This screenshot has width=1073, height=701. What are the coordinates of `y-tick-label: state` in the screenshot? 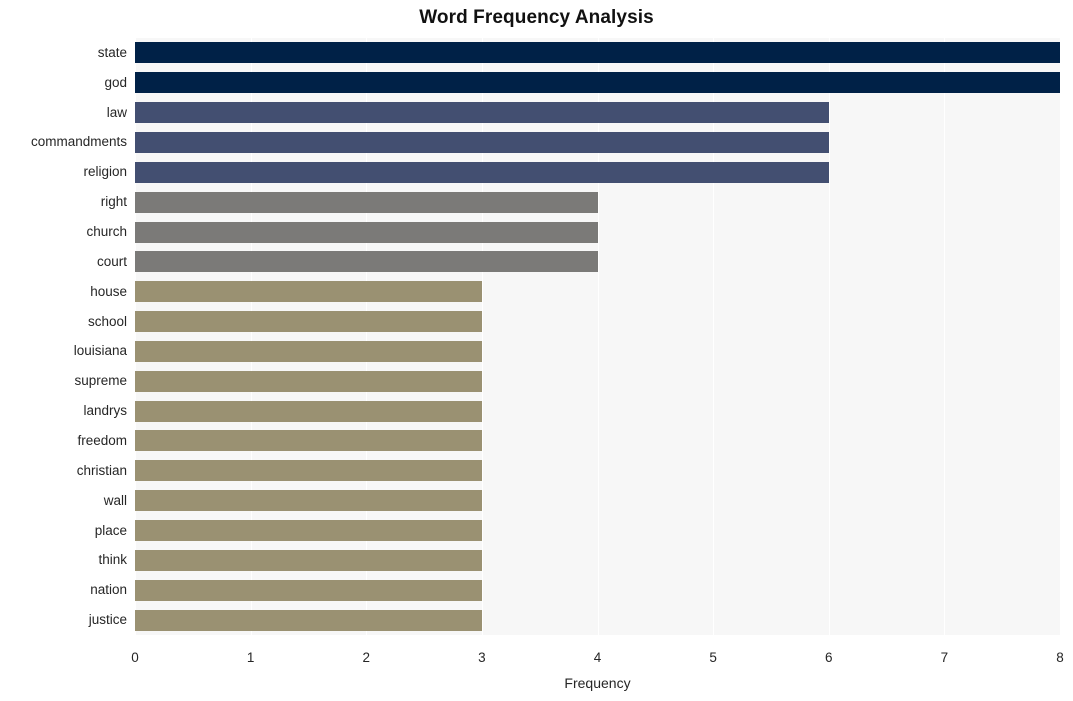 It's located at (112, 52).